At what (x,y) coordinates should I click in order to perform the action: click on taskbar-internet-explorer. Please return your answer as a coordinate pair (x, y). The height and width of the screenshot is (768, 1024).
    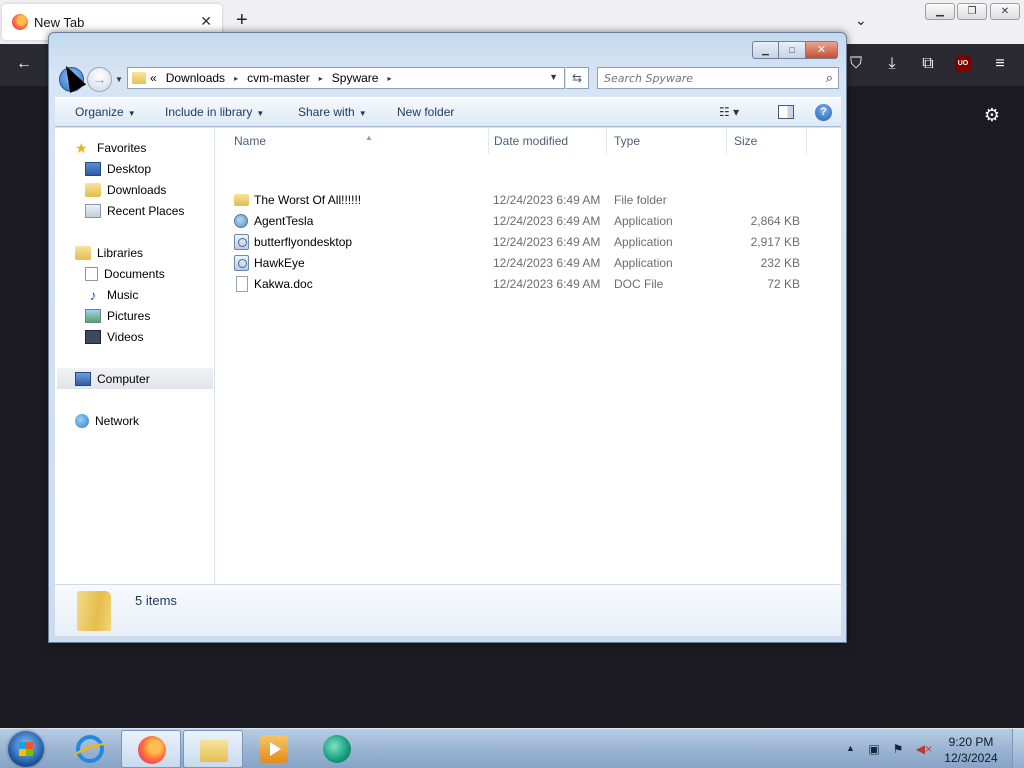
    Looking at the image, I should click on (90, 749).